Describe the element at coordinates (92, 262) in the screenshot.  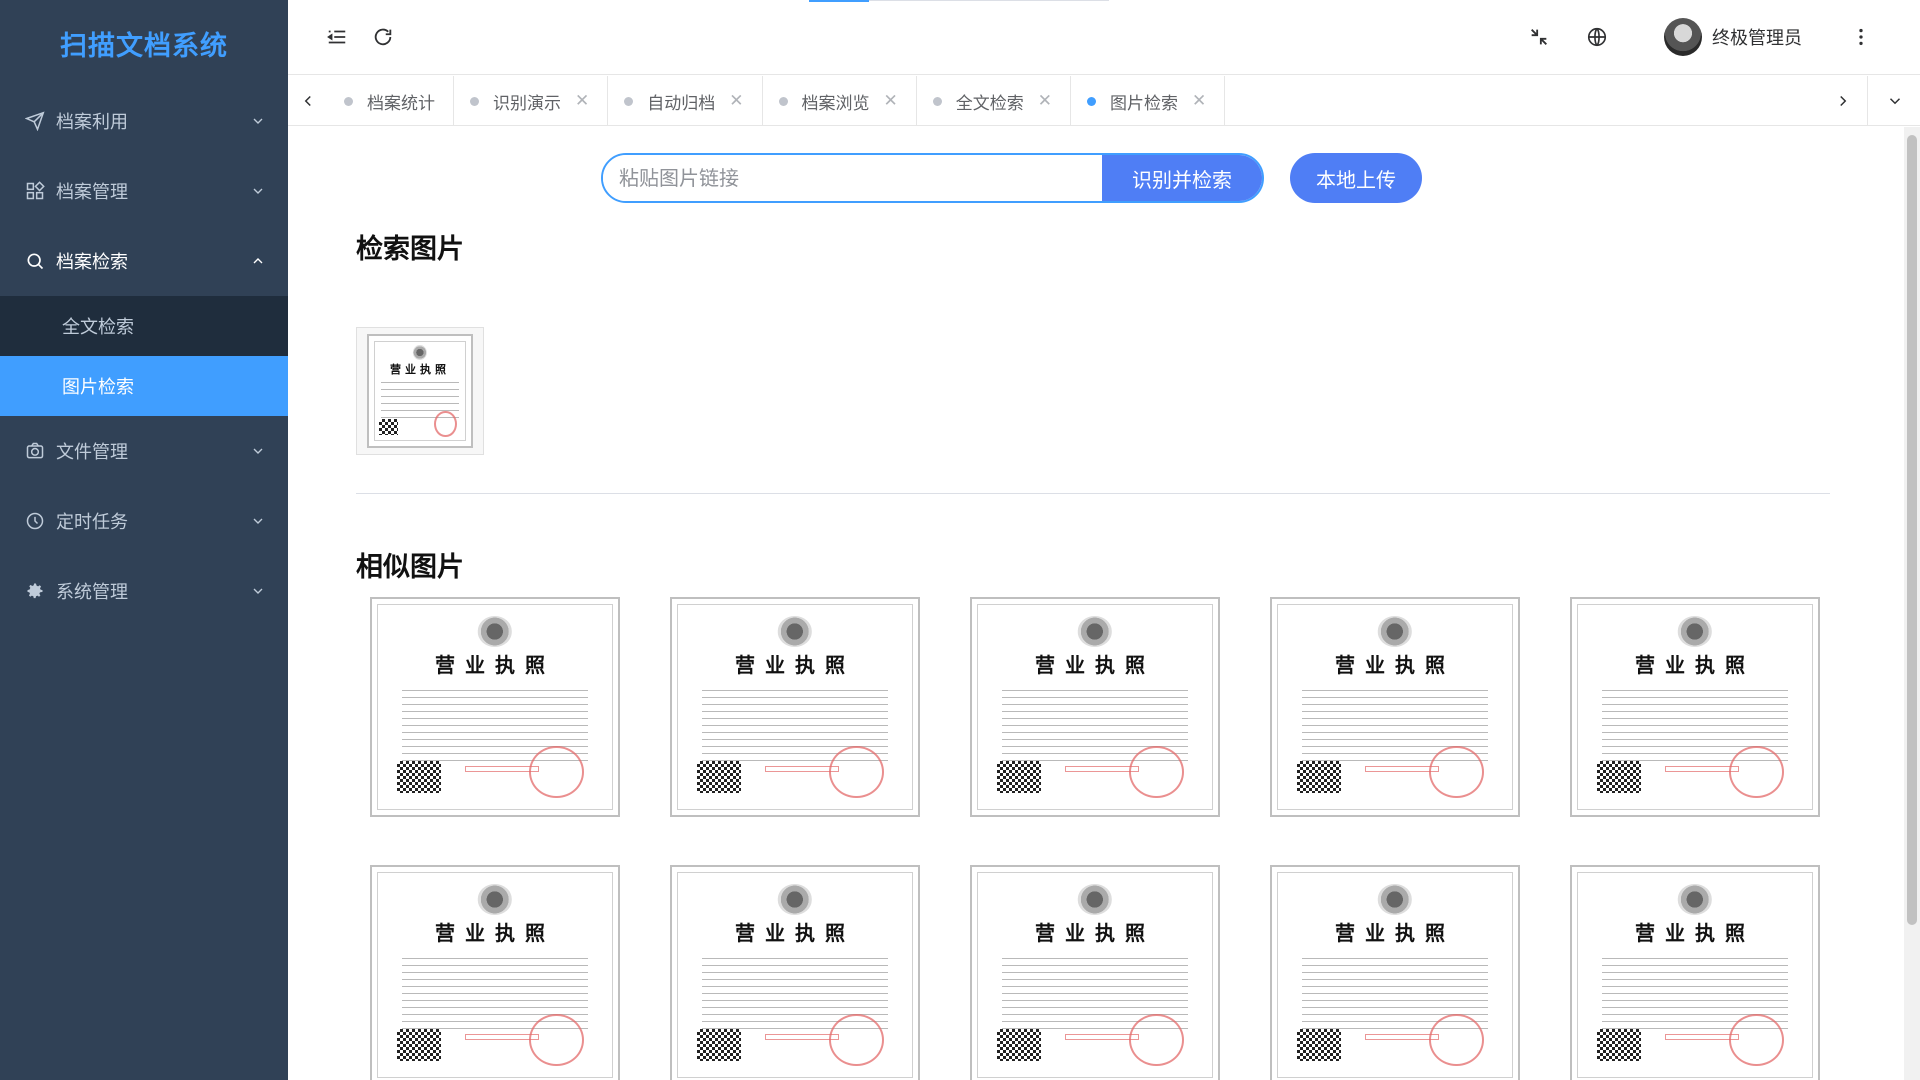
I see `sidebar-item-label: 档案检索` at that location.